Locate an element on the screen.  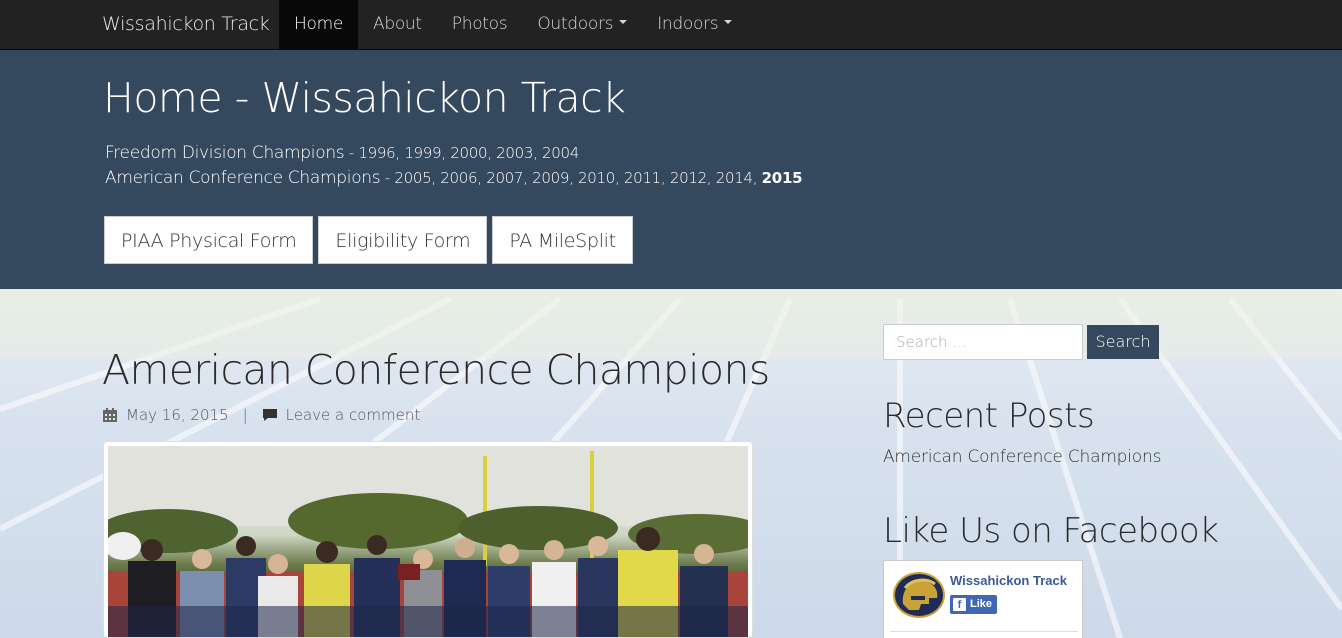
team-photo-illustration is located at coordinates (428, 541).